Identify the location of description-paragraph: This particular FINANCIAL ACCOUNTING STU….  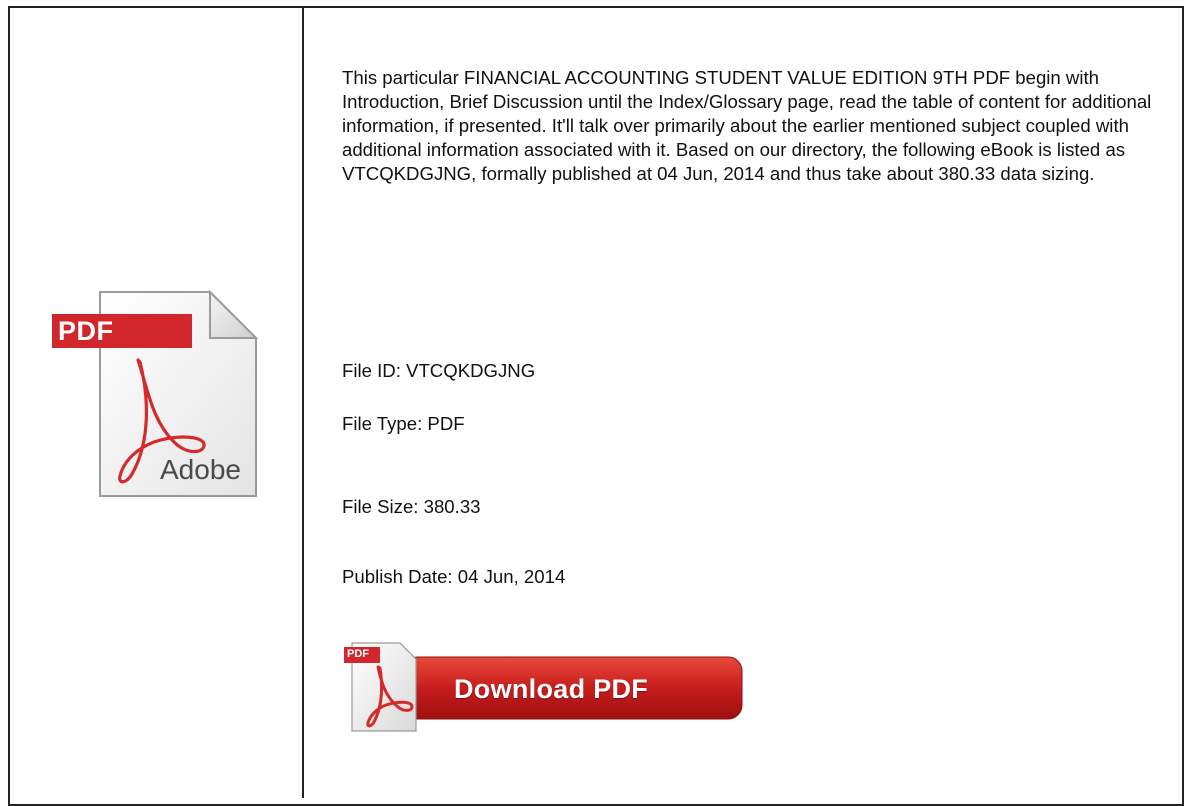
(747, 125).